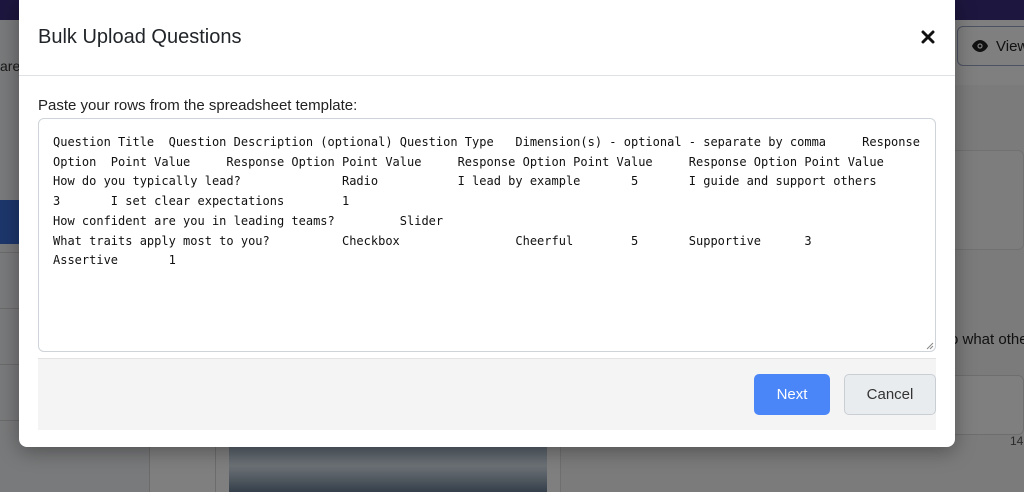 The width and height of the screenshot is (1024, 492). What do you see at coordinates (890, 394) in the screenshot?
I see `cancel-button: Cancel` at bounding box center [890, 394].